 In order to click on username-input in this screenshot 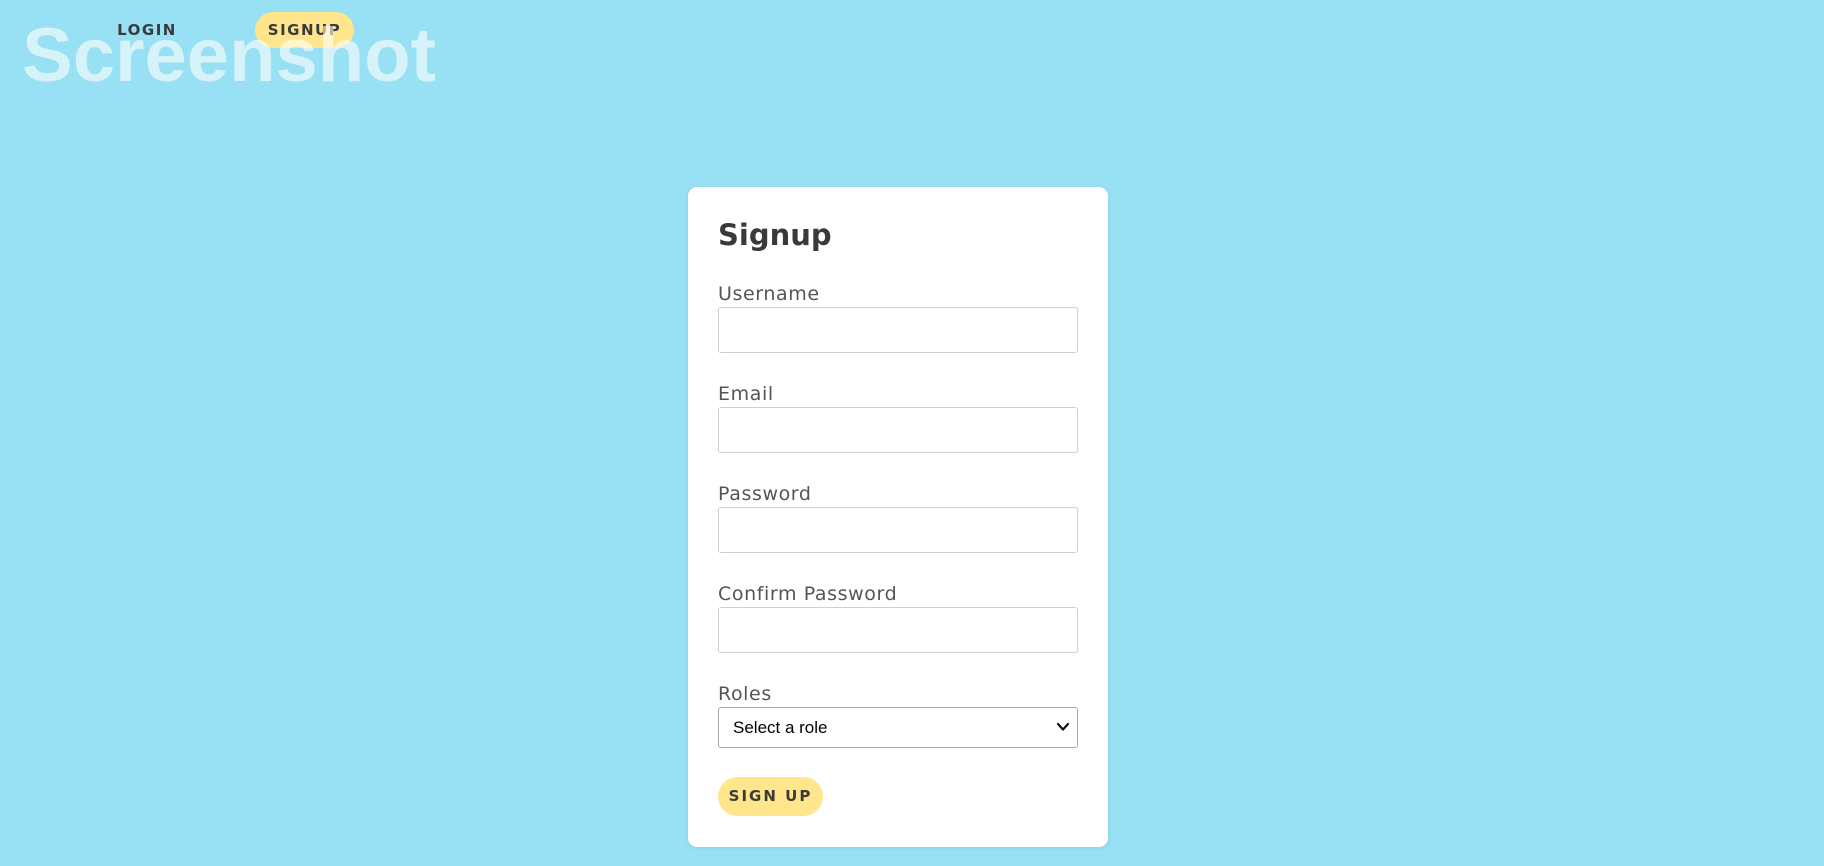, I will do `click(898, 330)`.